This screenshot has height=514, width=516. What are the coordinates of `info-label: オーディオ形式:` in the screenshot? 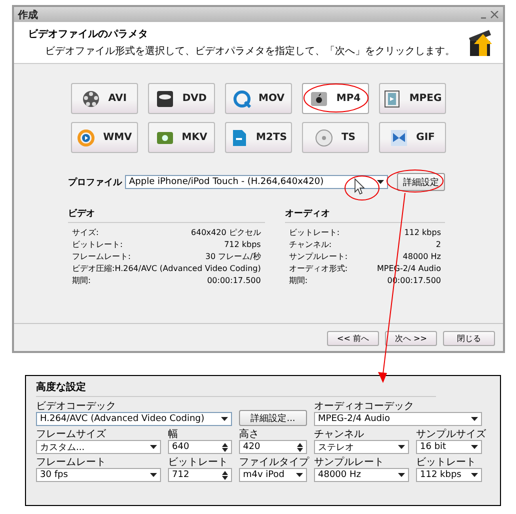 It's located at (318, 269).